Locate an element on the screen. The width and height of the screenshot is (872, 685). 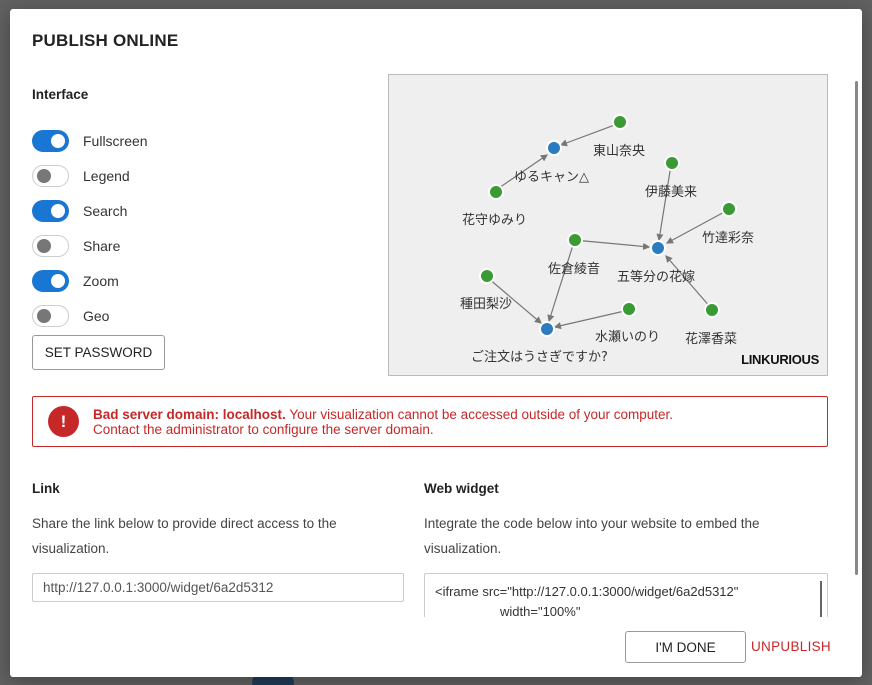
node-n11 is located at coordinates (547, 329).